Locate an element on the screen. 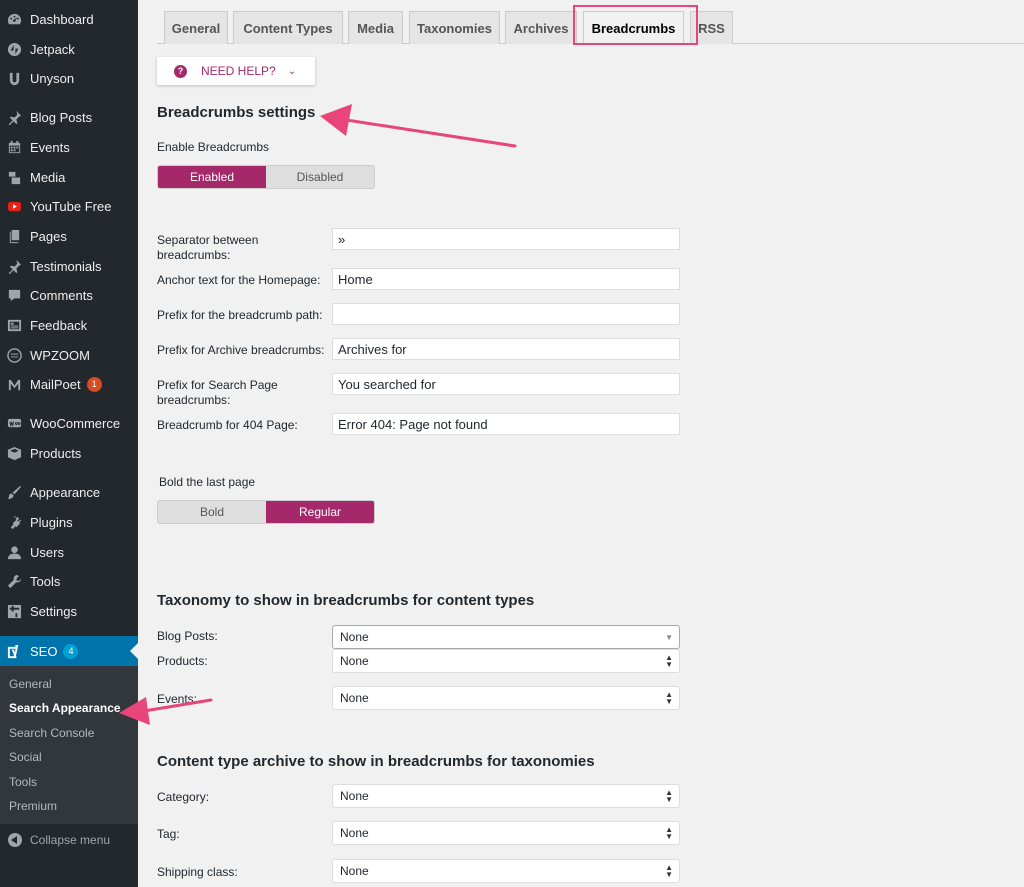  settings-icon is located at coordinates (14, 611).